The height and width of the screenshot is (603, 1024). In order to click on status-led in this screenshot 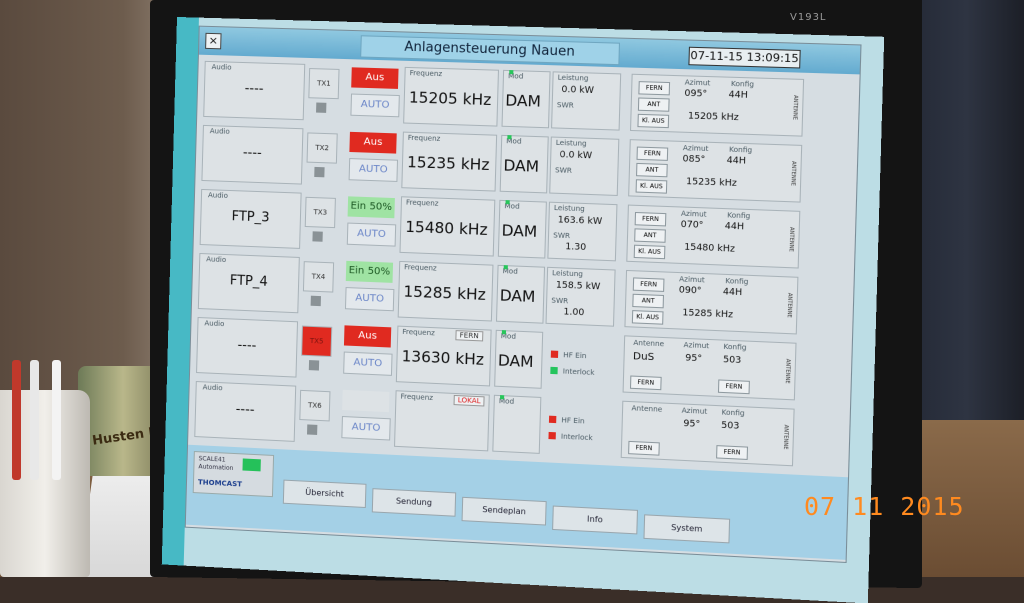, I will do `click(251, 465)`.